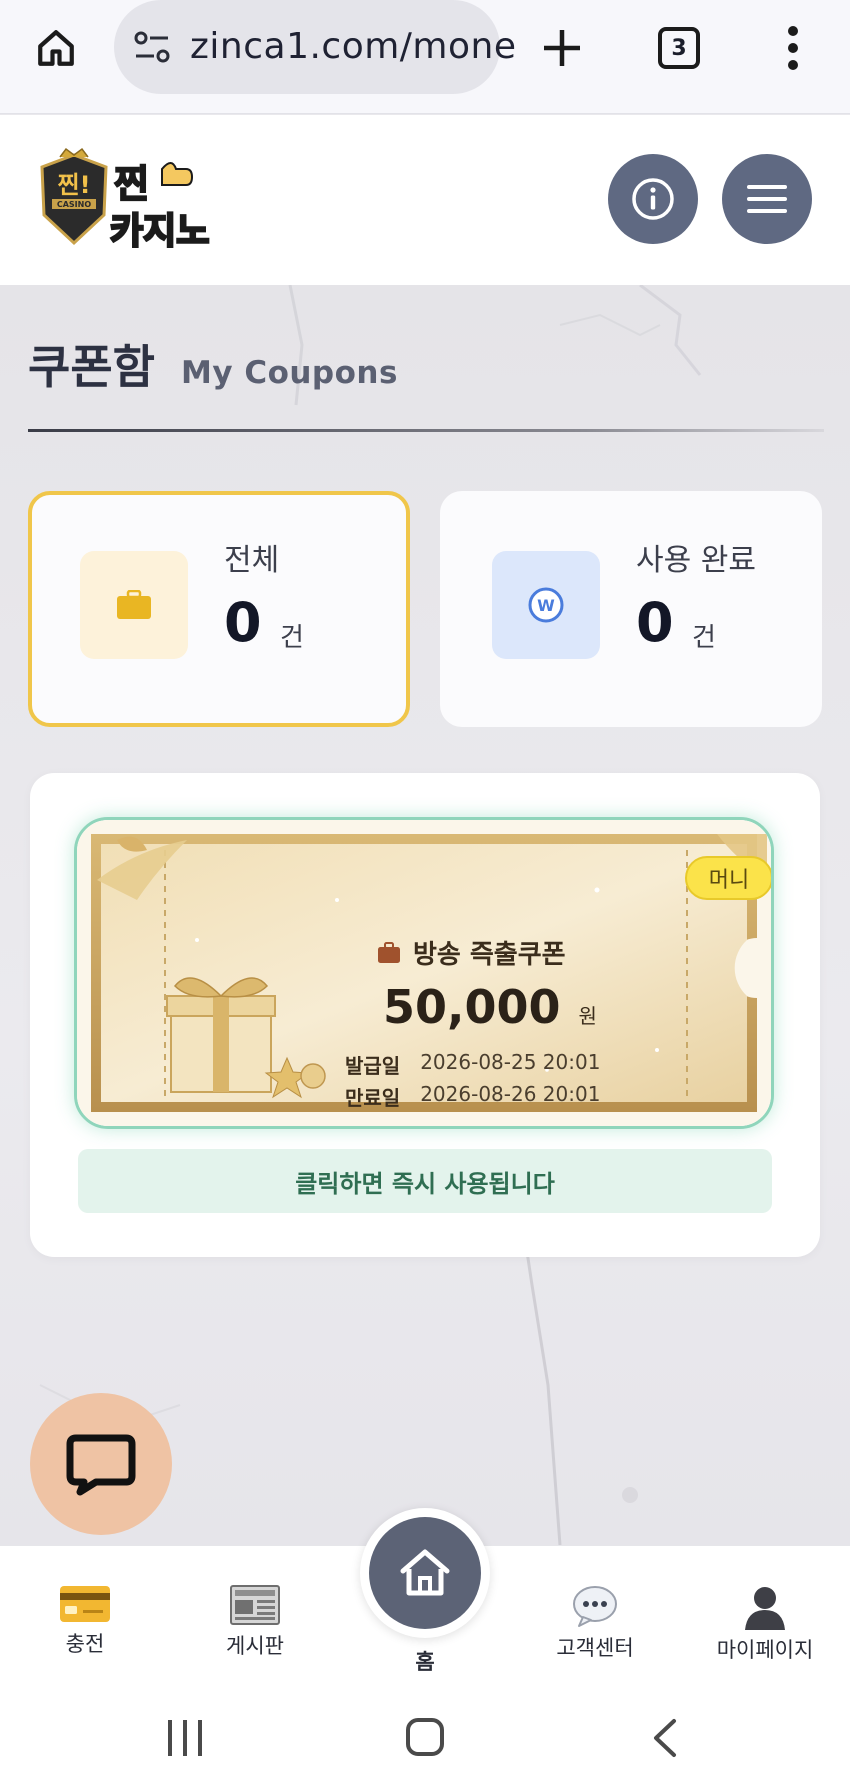  What do you see at coordinates (91, 367) in the screenshot?
I see `page-title: 쿠폰함` at bounding box center [91, 367].